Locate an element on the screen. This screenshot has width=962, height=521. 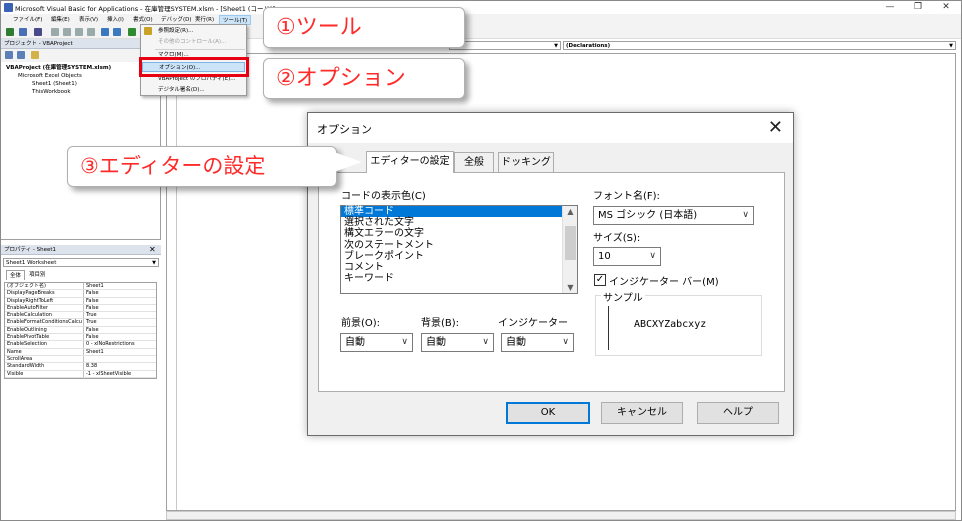
menu-view: 表示(V) is located at coordinates (88, 20).